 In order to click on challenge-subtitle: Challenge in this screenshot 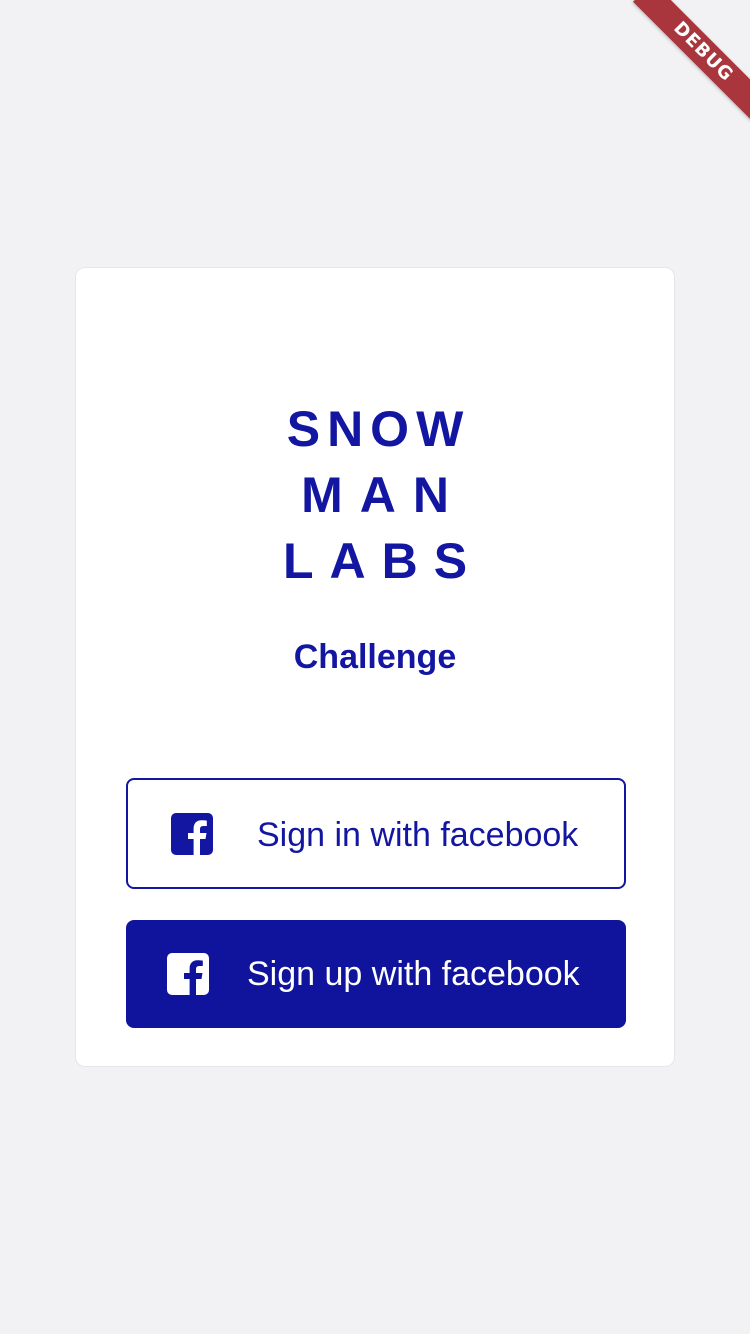, I will do `click(375, 657)`.